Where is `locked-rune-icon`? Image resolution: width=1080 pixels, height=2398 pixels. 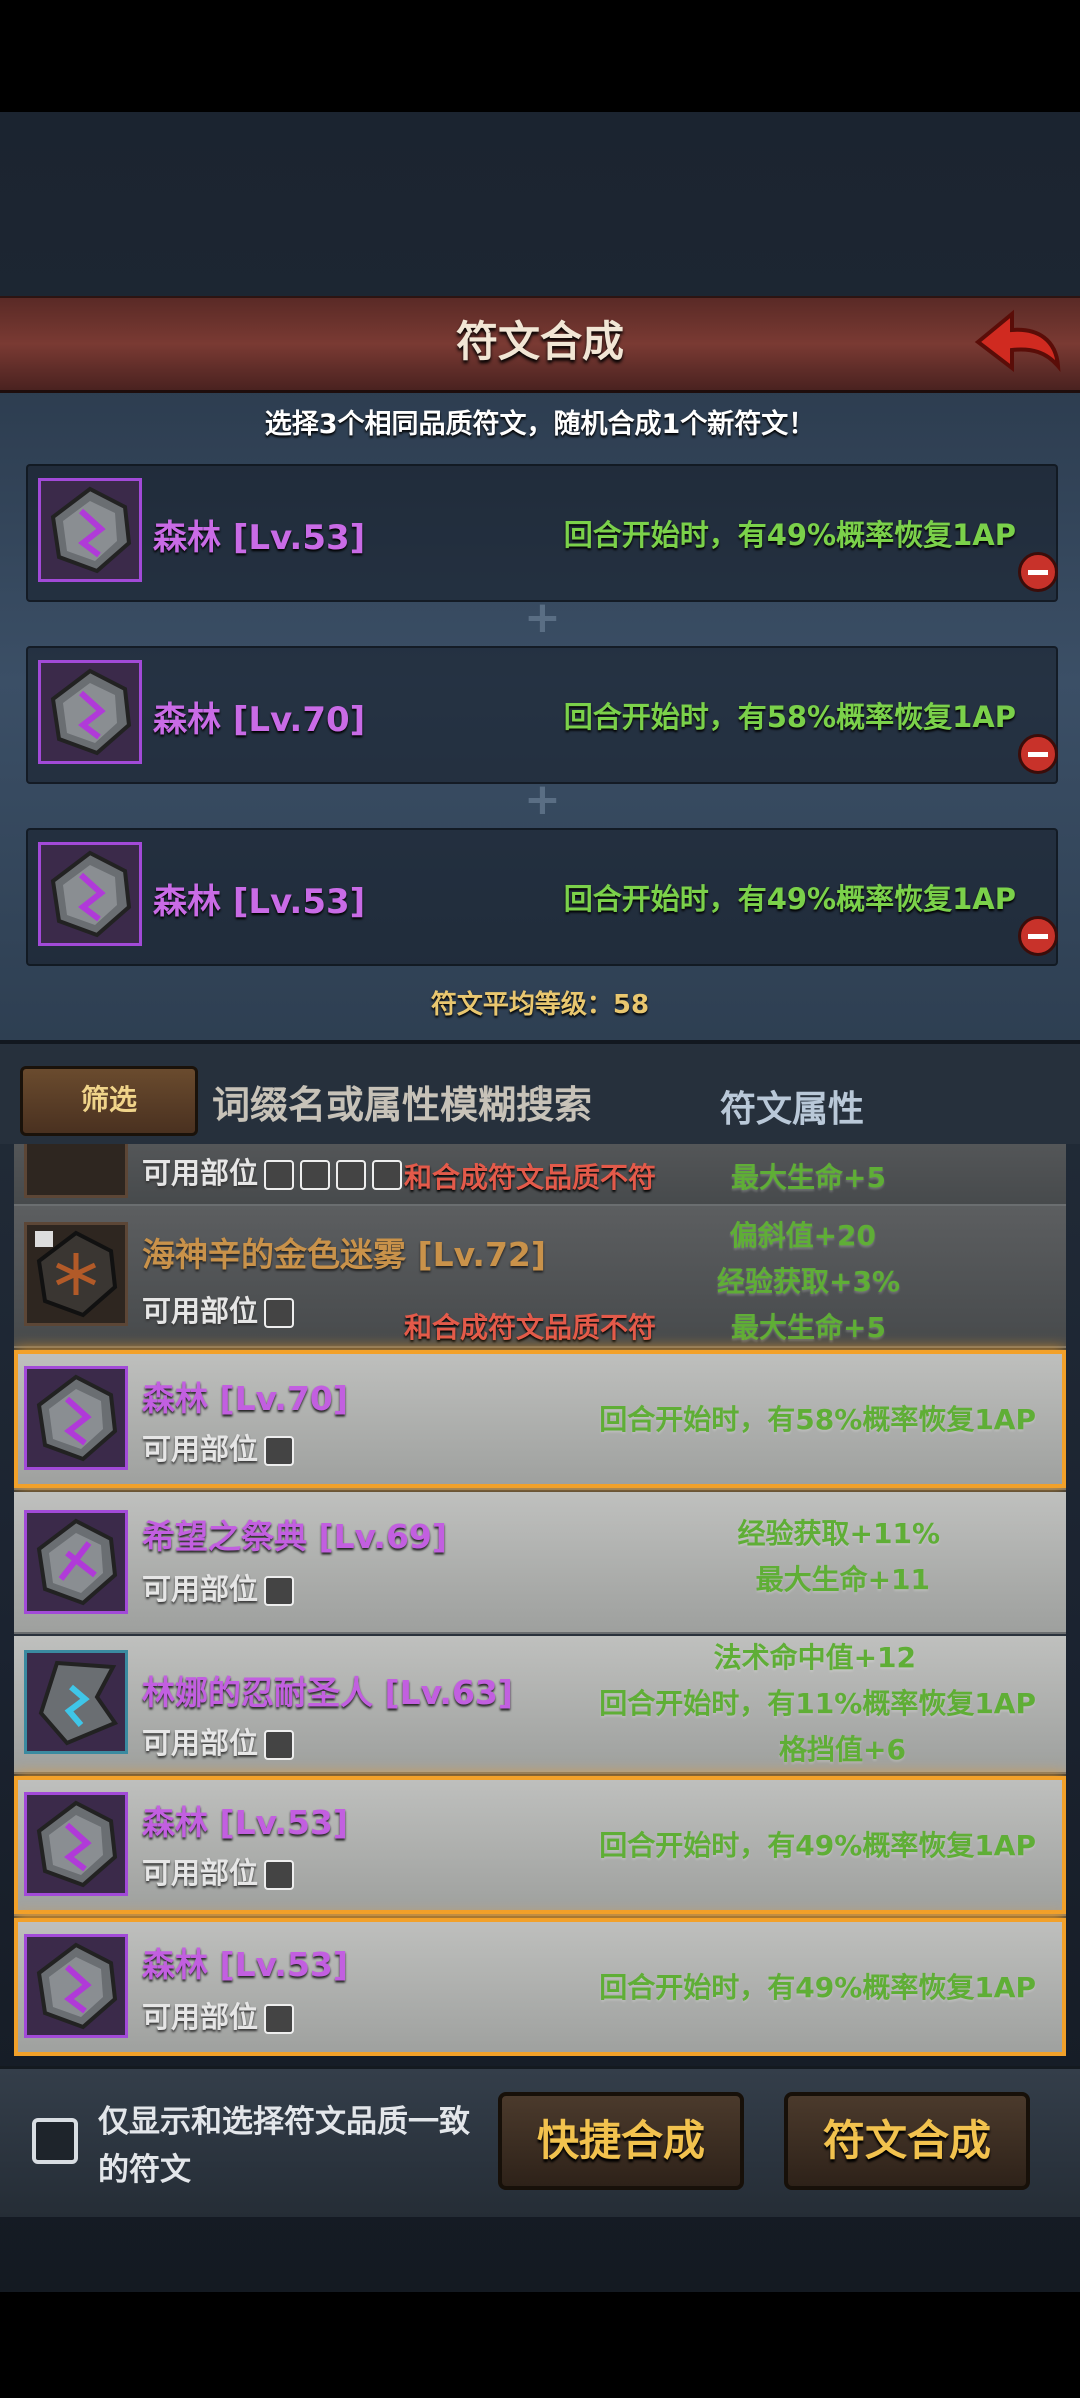 locked-rune-icon is located at coordinates (76, 1274).